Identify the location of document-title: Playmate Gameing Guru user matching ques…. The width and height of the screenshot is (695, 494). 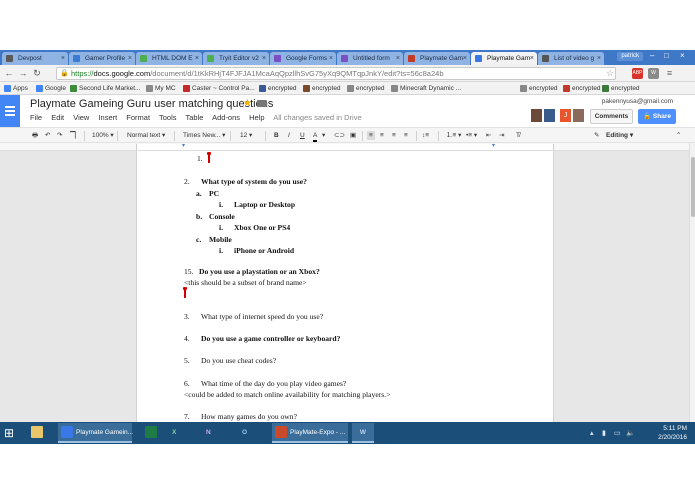
(151, 104).